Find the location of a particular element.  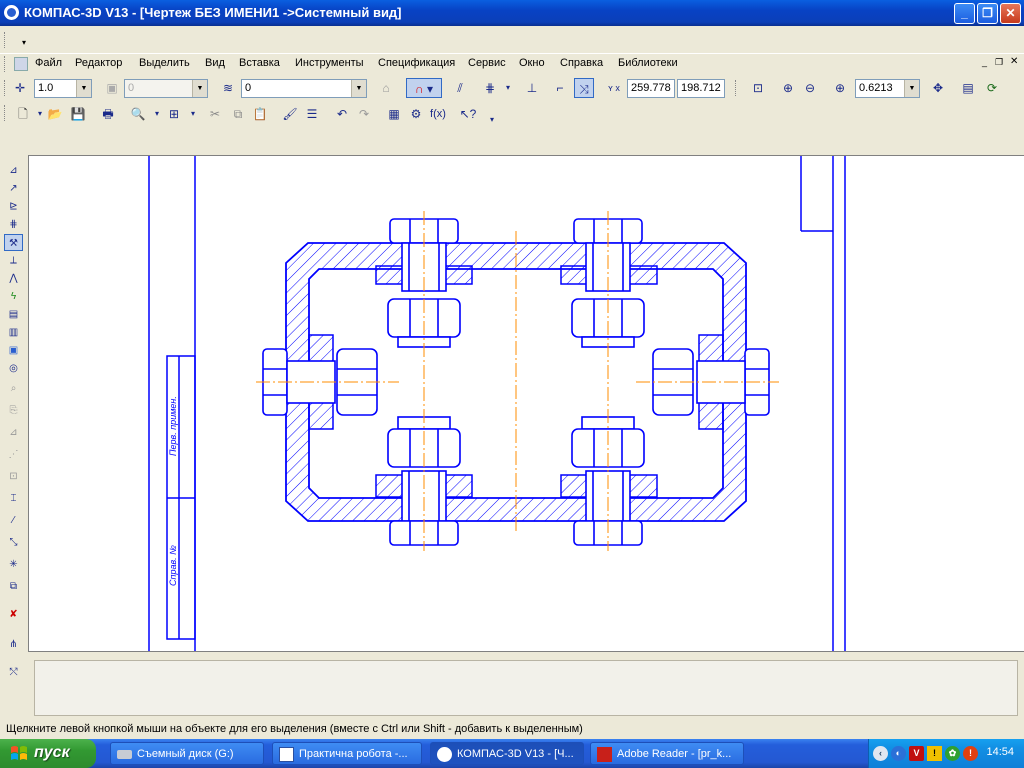

selection-icon: ⋀ is located at coordinates (13, 278).